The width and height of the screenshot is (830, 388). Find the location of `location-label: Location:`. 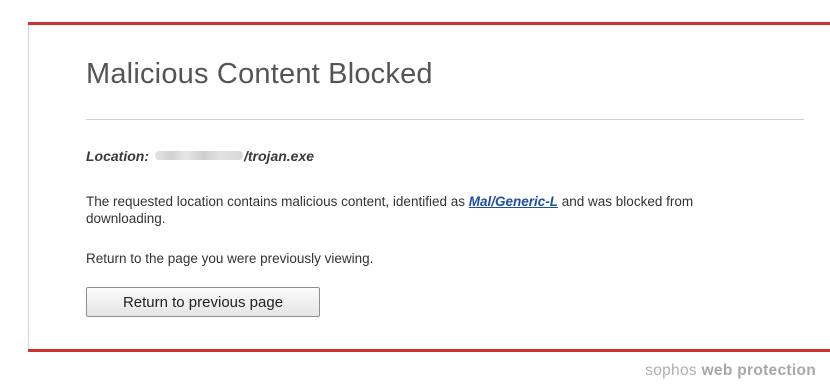

location-label: Location: is located at coordinates (117, 156).